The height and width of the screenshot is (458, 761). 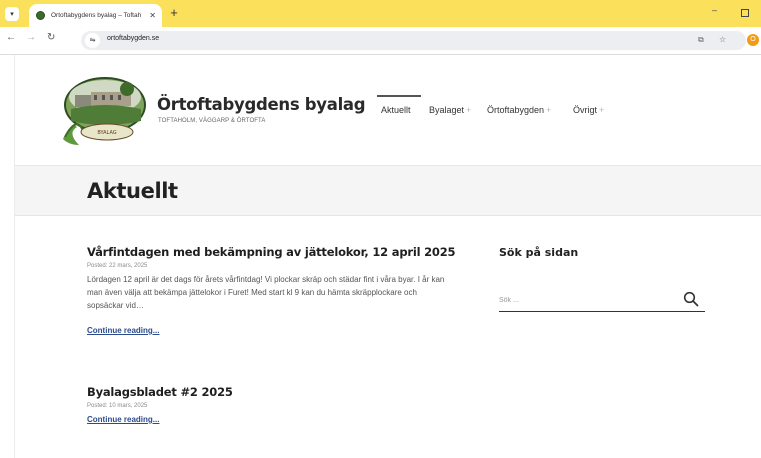 What do you see at coordinates (12, 14) in the screenshot?
I see `tab-search-button: ▾` at bounding box center [12, 14].